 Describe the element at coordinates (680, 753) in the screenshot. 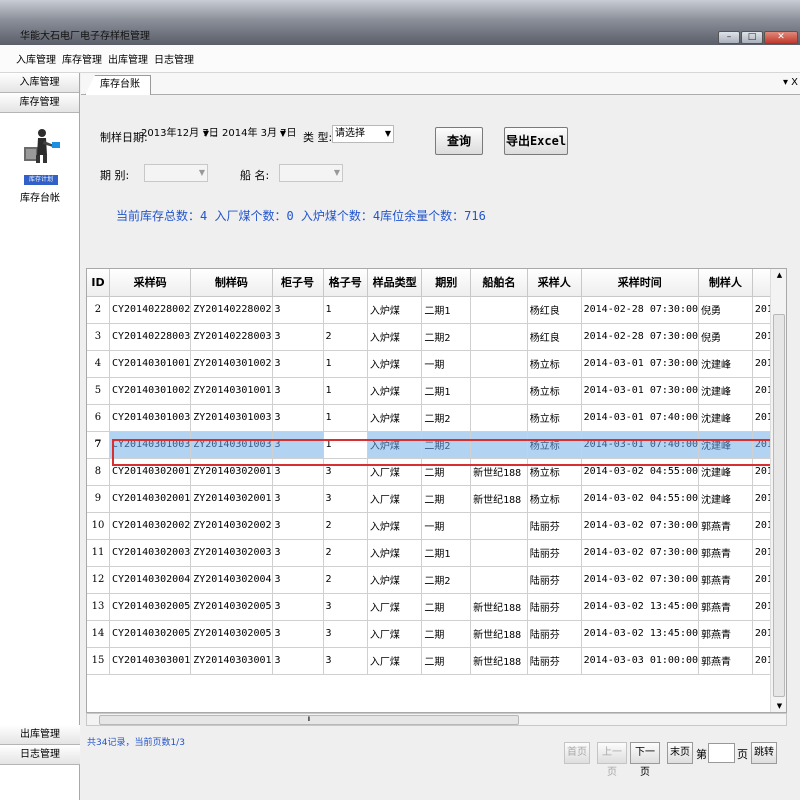

I see `last-page-button: 末页` at that location.